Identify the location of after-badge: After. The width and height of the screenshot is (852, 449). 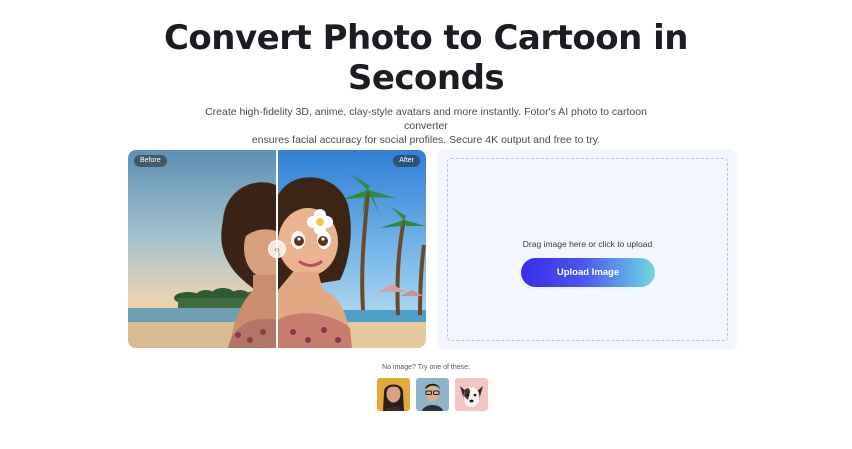
(406, 161).